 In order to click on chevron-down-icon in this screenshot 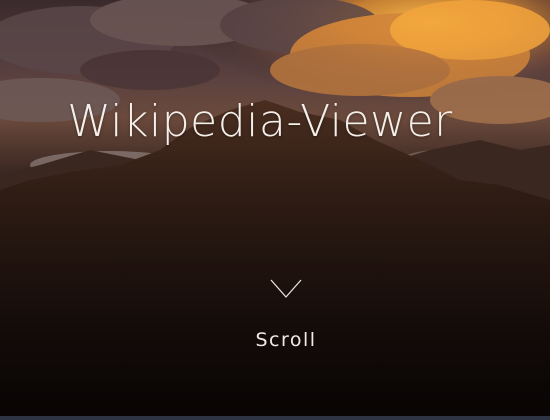, I will do `click(286, 289)`.